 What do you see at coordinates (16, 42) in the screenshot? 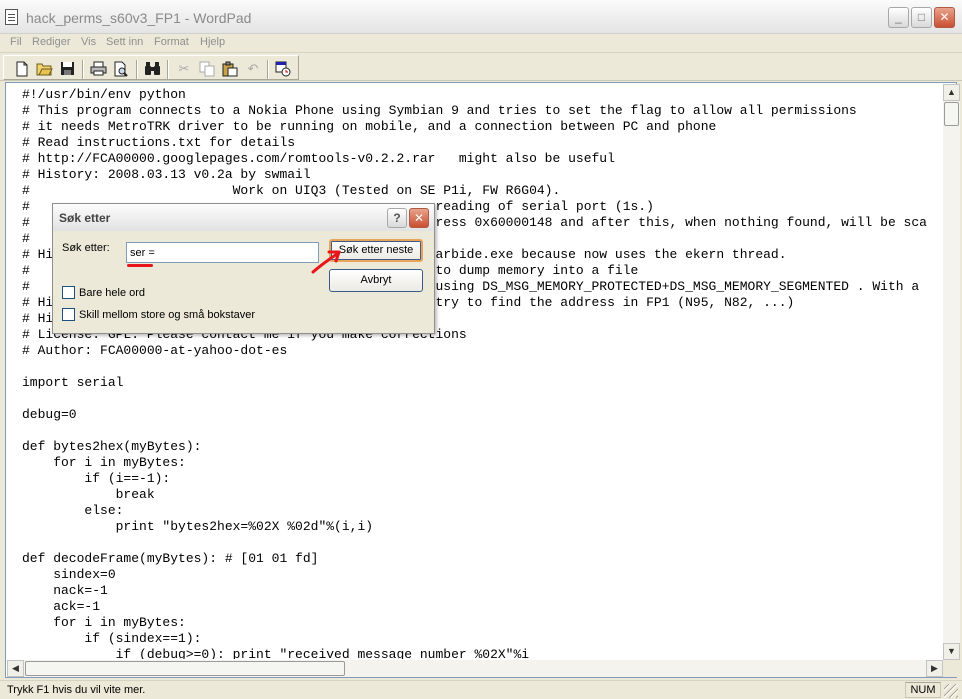
I see `menu-file: Fil` at bounding box center [16, 42].